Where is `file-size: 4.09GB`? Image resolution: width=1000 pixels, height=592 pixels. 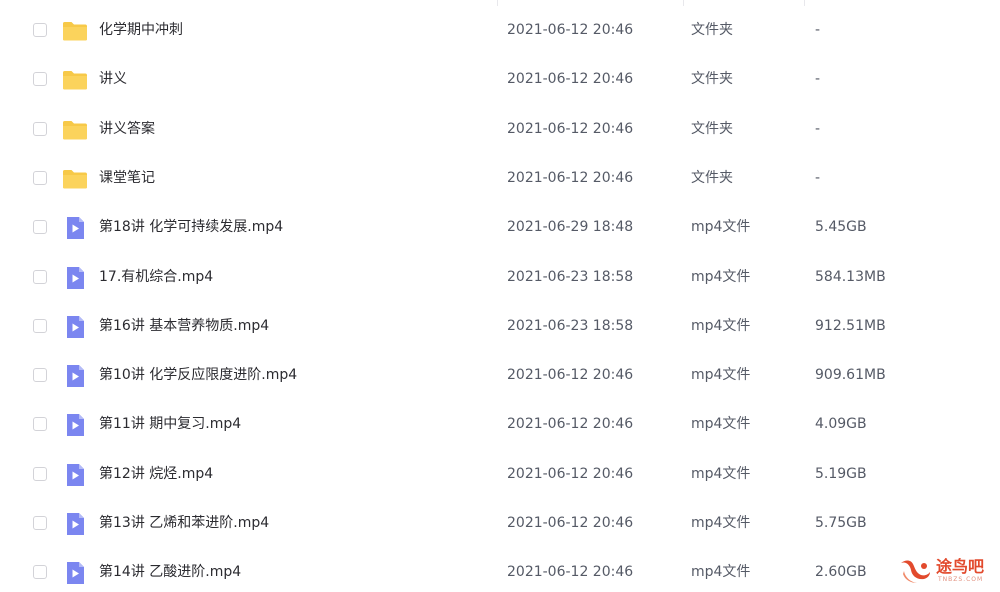
file-size: 4.09GB is located at coordinates (841, 424).